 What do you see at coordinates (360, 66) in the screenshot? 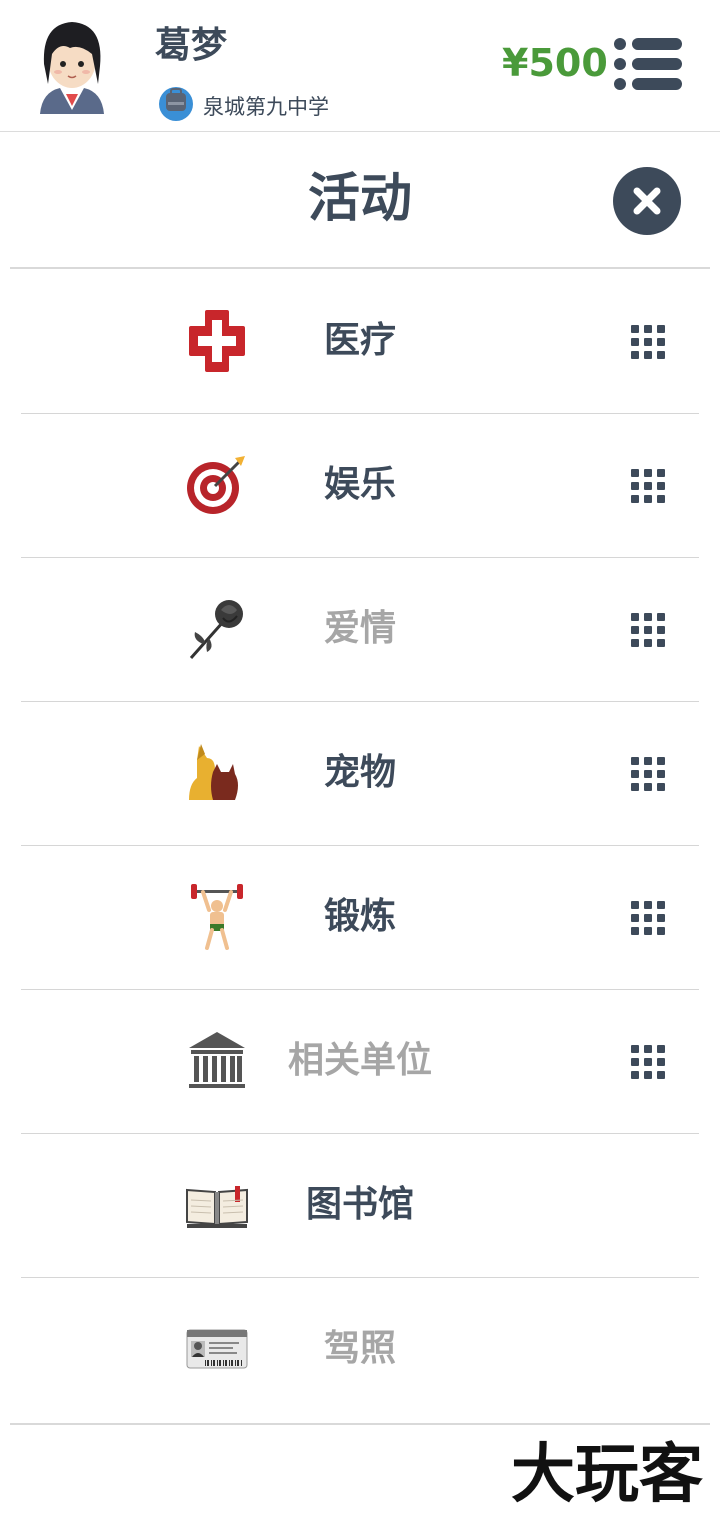
I see `header-bar: 葛梦 泉城第九中学 ¥500` at bounding box center [360, 66].